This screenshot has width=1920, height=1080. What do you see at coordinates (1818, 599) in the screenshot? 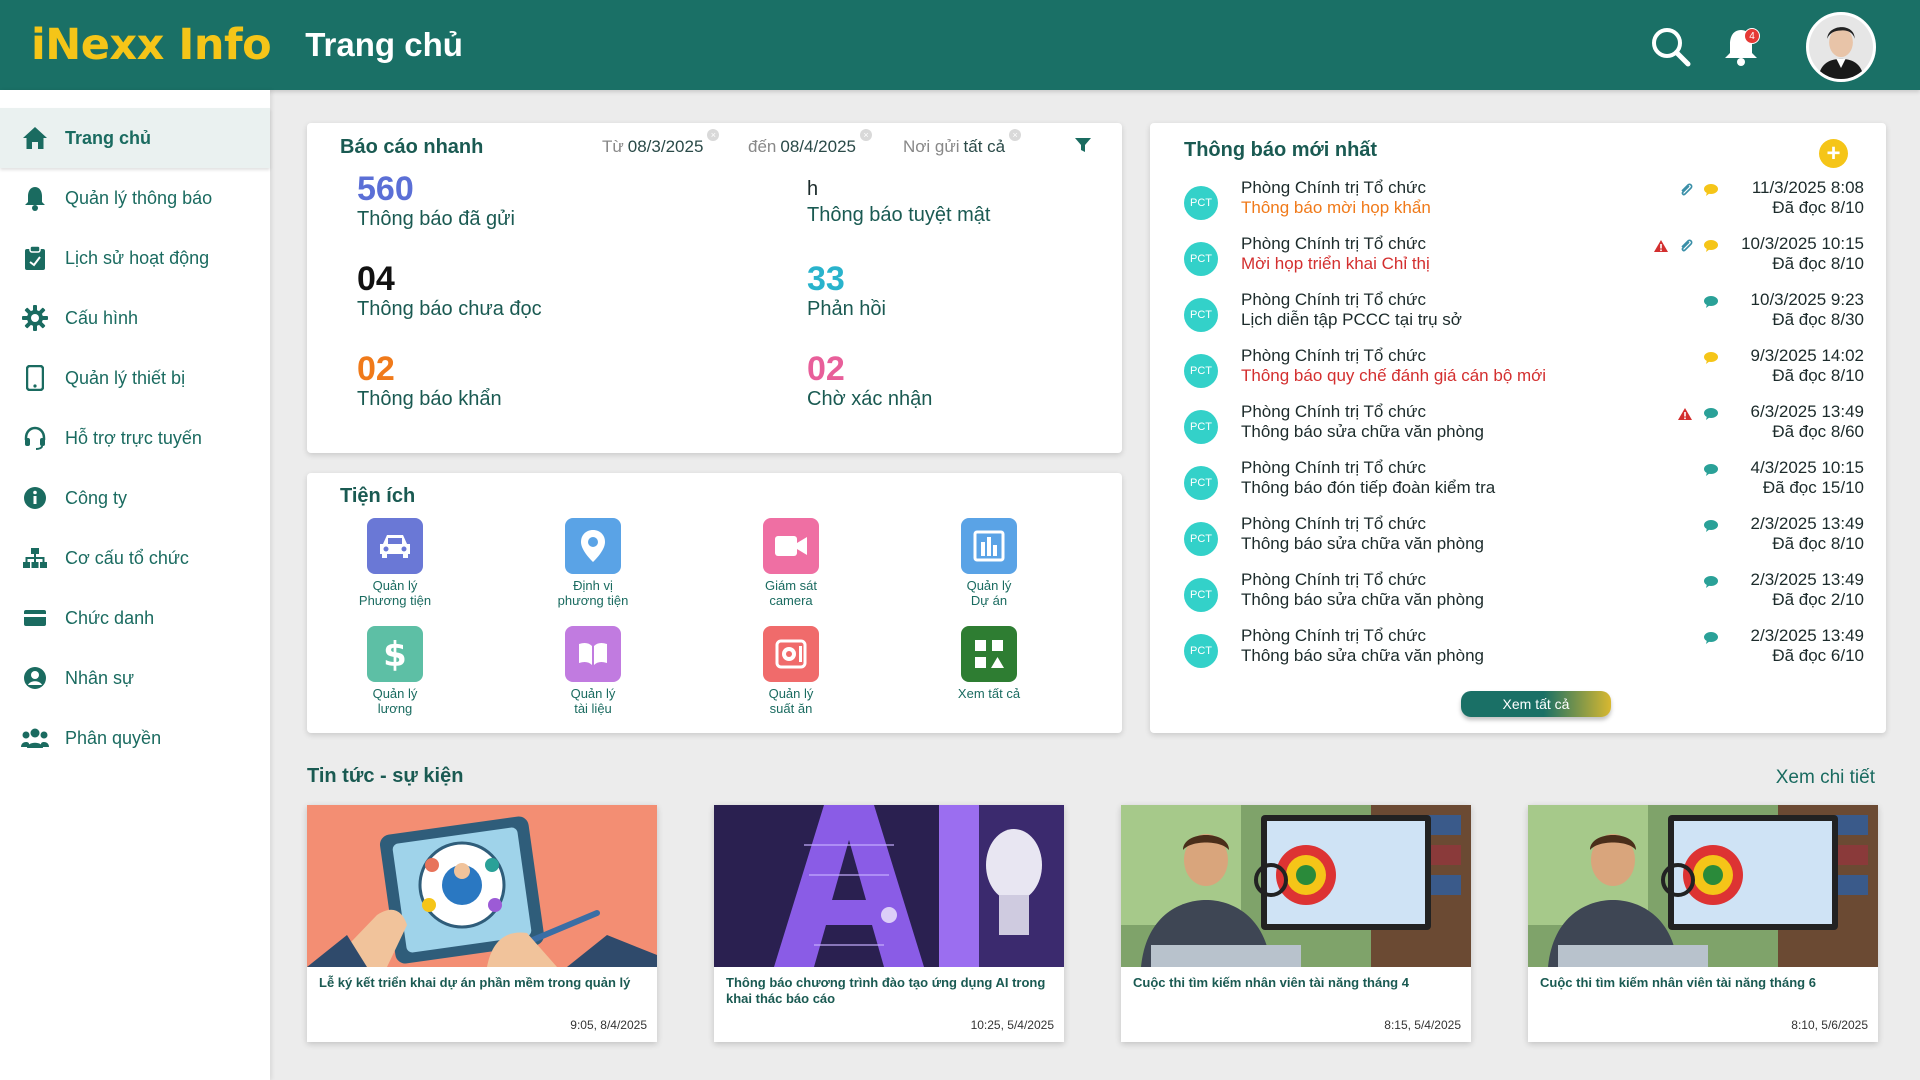
I see `notification-read-count: Đã đọc 2/10` at bounding box center [1818, 599].